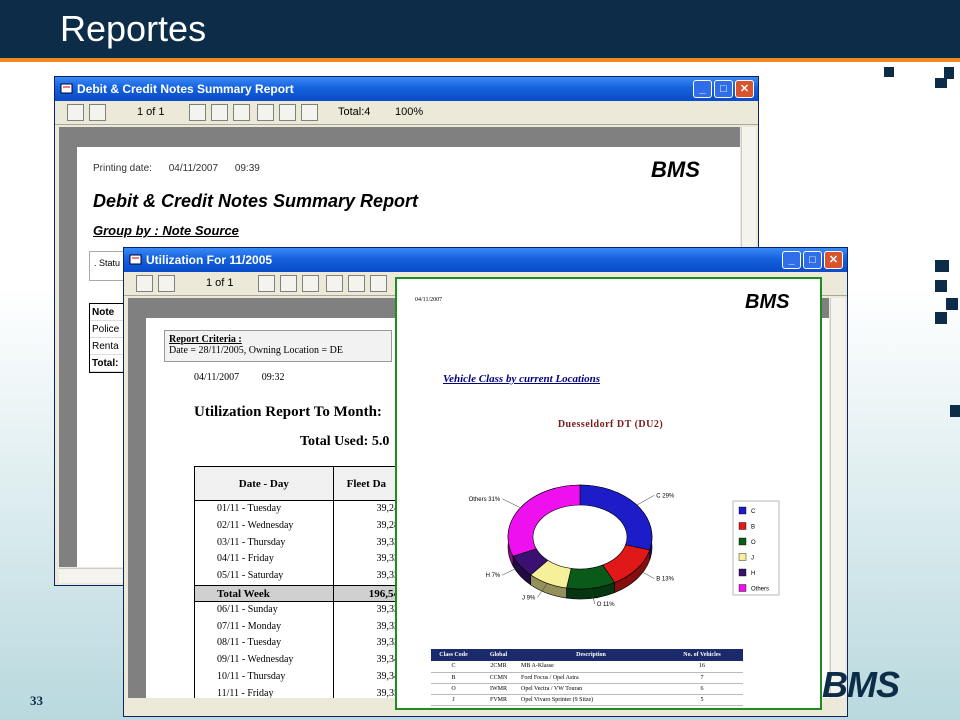 The height and width of the screenshot is (720, 960). Describe the element at coordinates (264, 660) in the screenshot. I see `date-day-cell: 09/11 - Wednesday` at that location.